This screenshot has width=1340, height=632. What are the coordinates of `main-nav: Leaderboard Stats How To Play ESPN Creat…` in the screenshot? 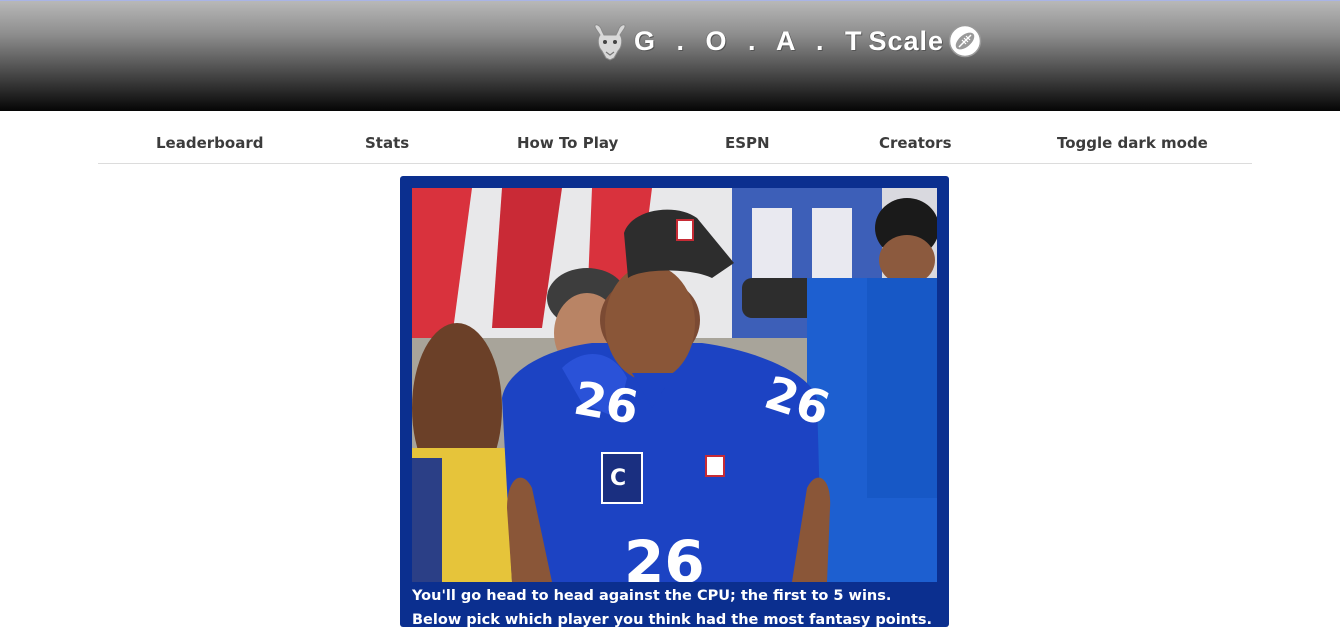 It's located at (675, 144).